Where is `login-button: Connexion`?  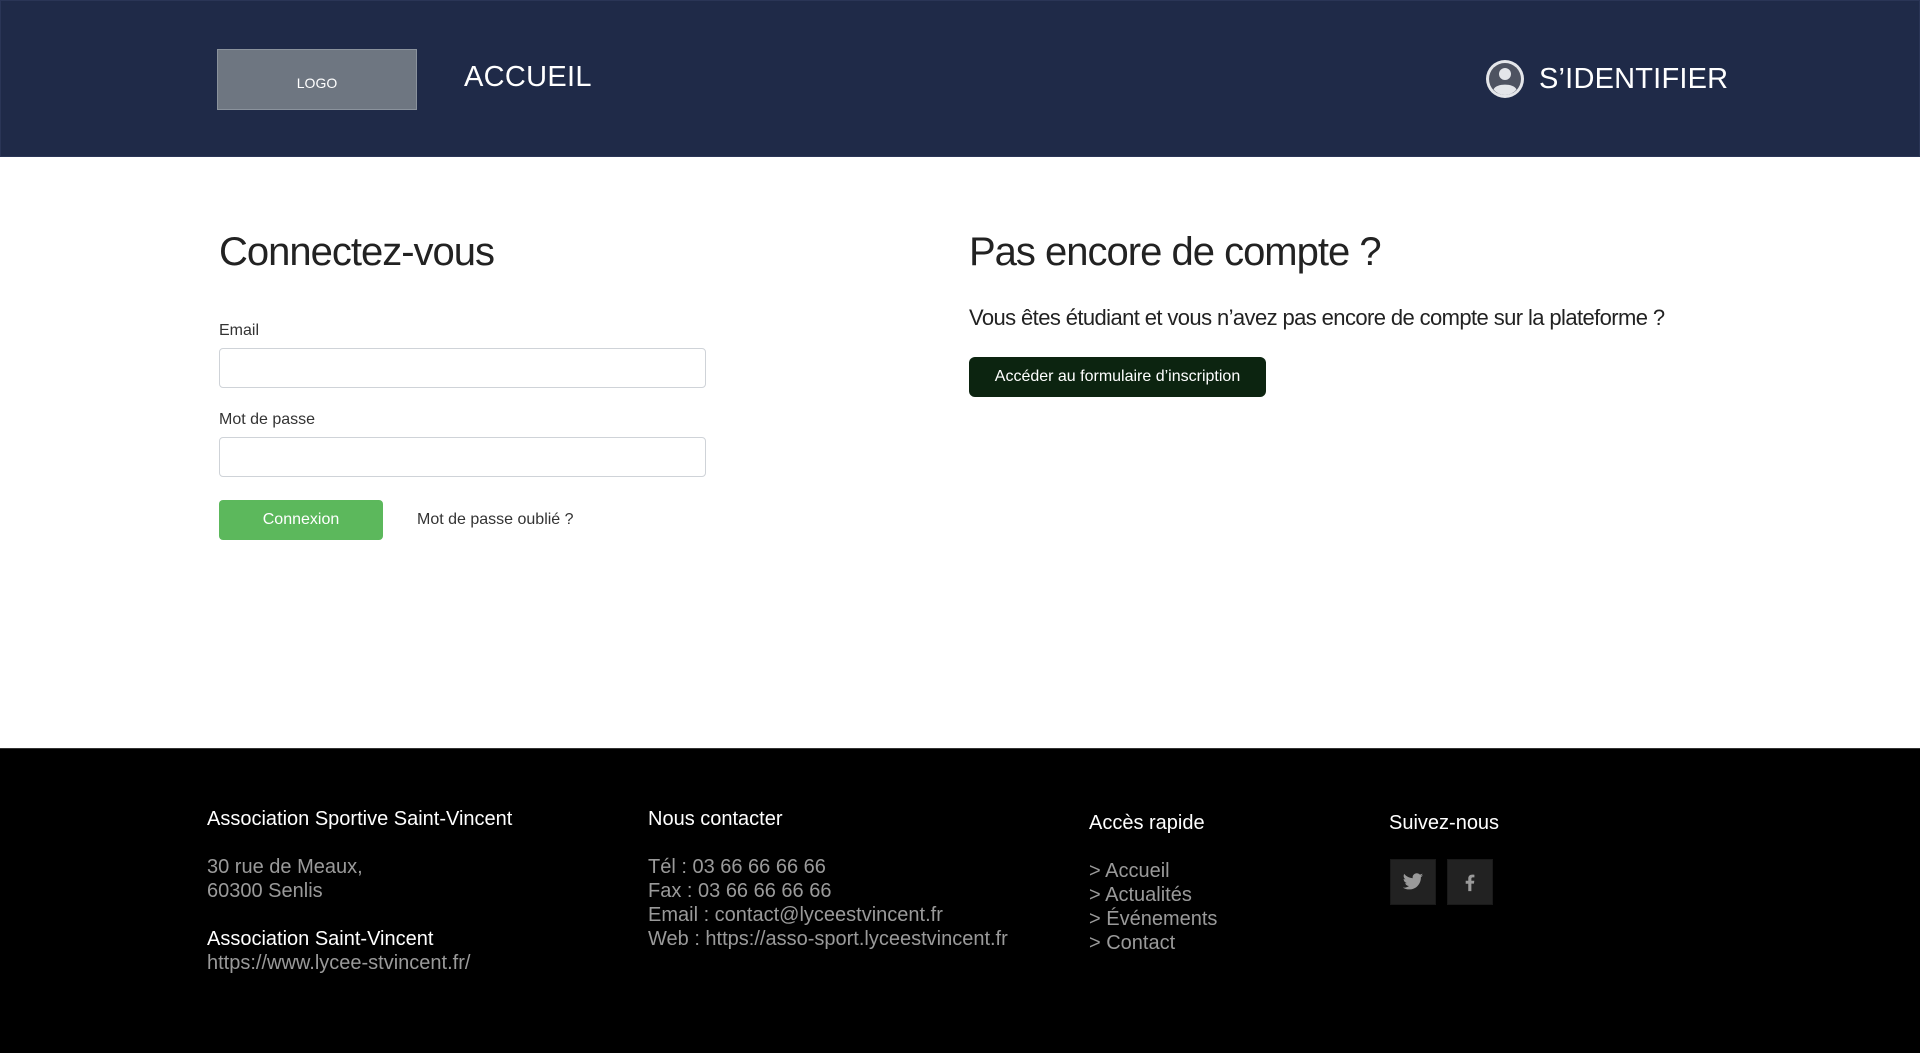
login-button: Connexion is located at coordinates (301, 520).